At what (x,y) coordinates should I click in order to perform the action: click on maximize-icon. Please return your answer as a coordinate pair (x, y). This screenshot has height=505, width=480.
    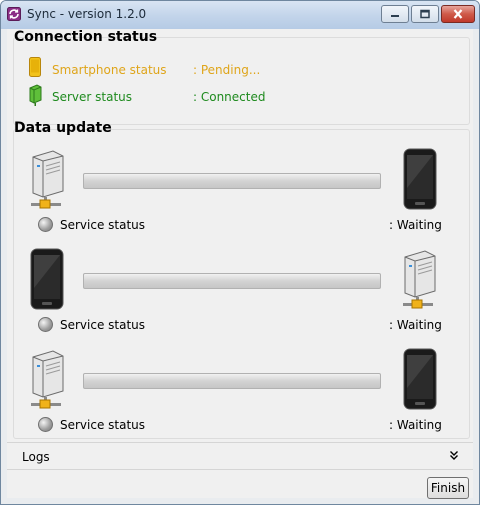
    Looking at the image, I should click on (425, 14).